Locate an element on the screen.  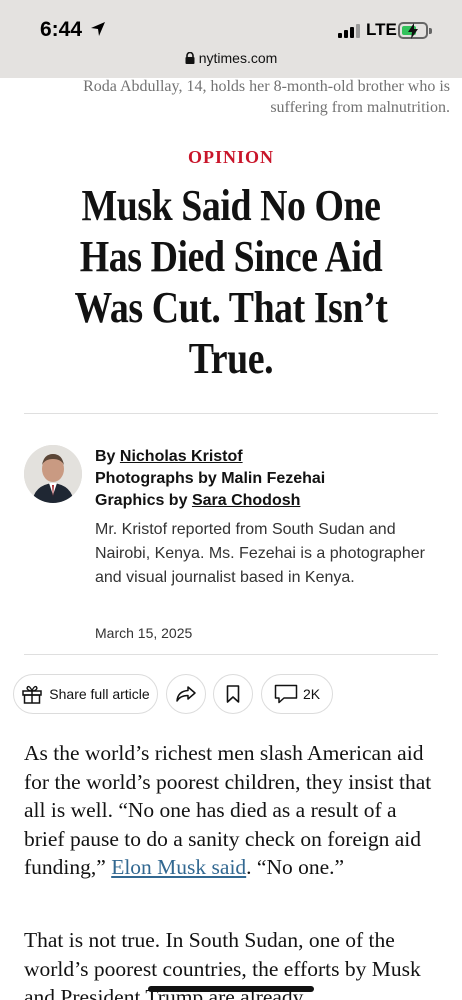
signal-icon is located at coordinates (349, 31).